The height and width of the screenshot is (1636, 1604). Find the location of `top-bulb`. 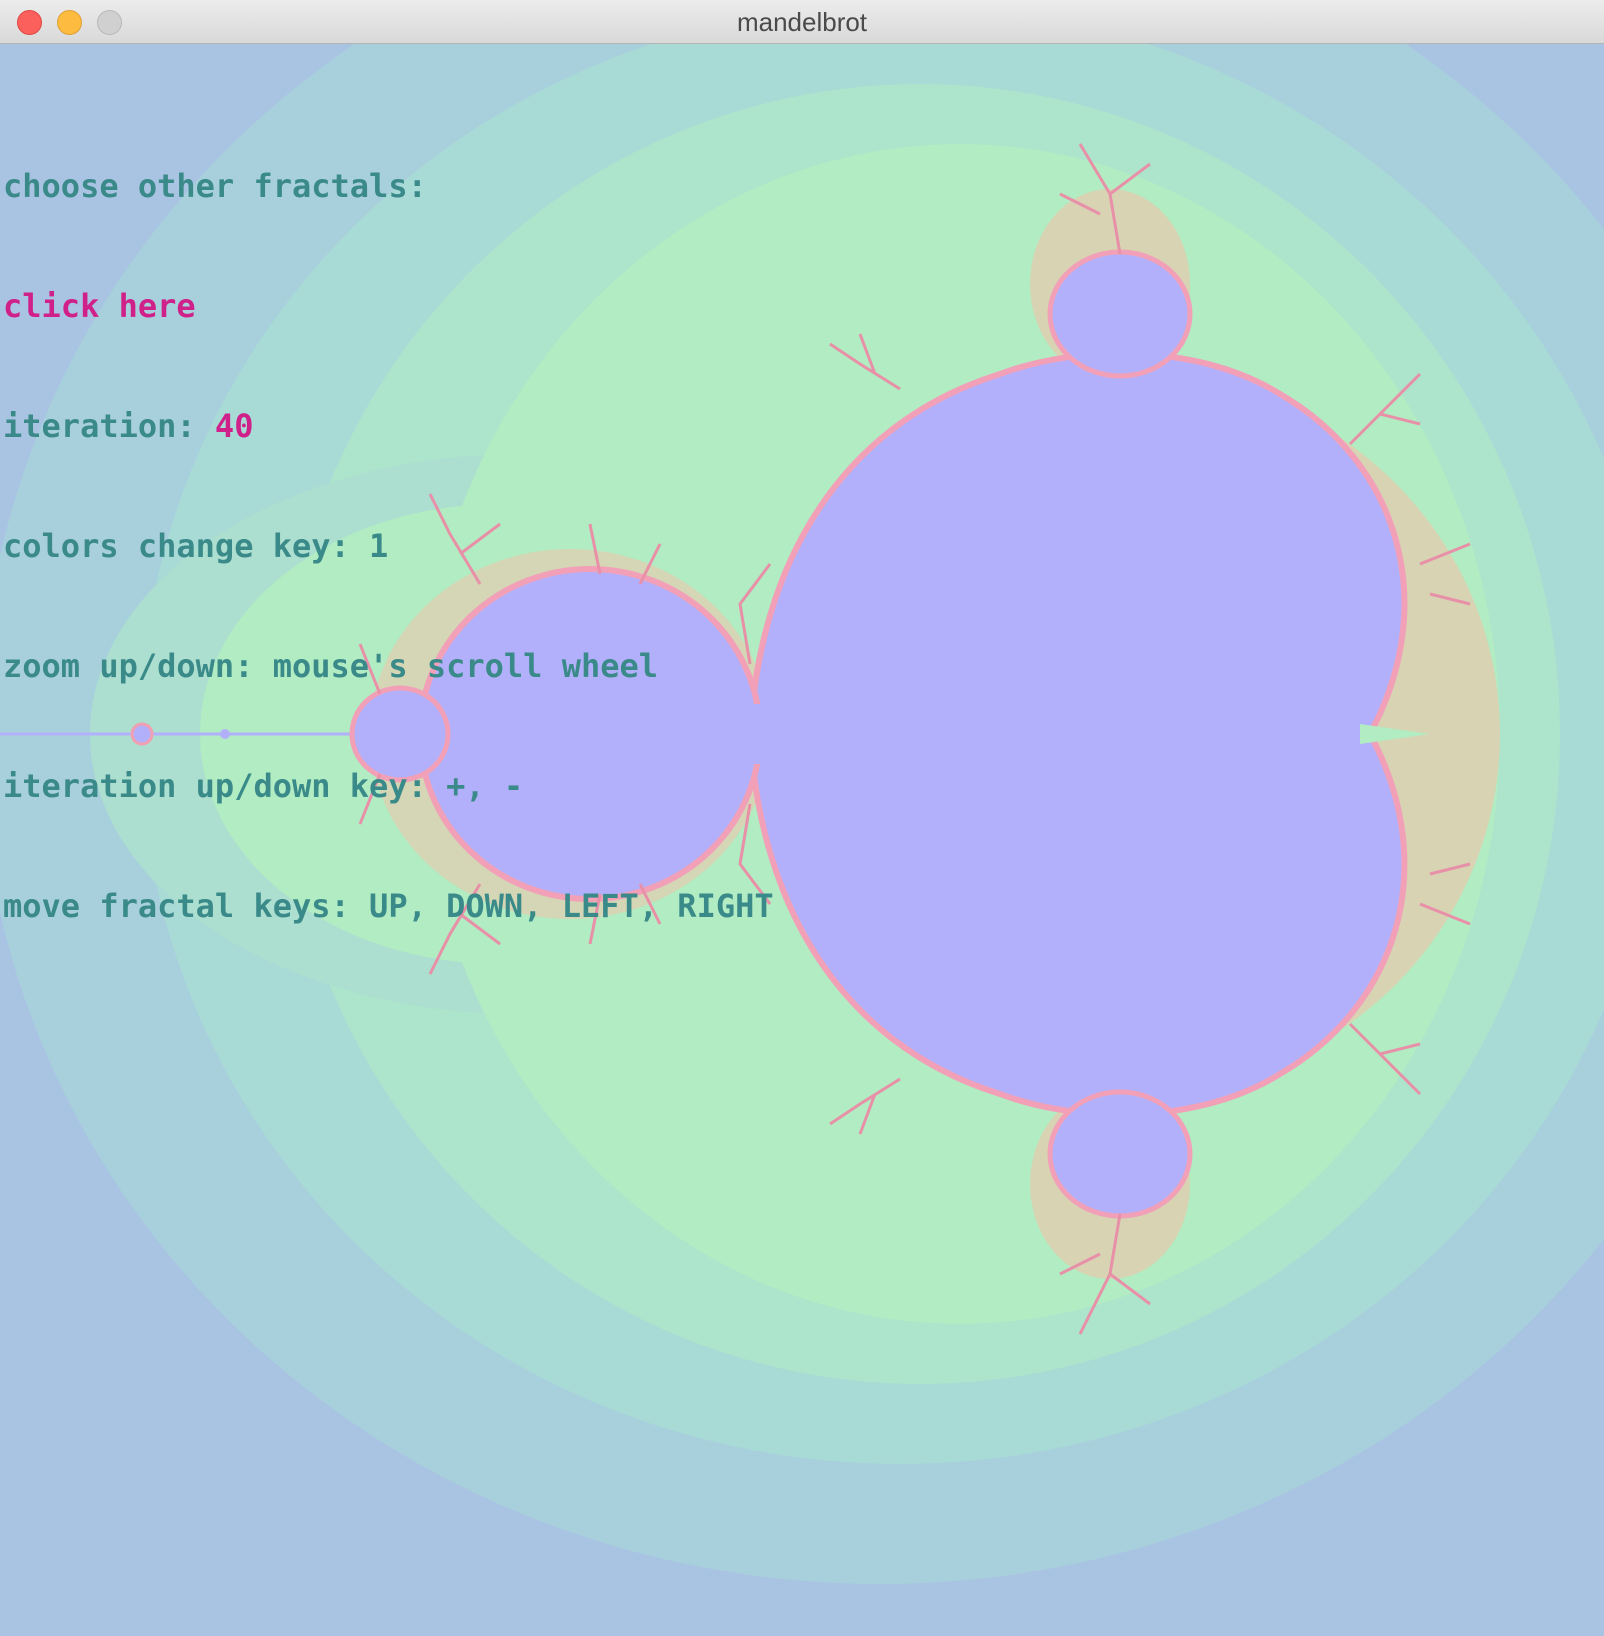

top-bulb is located at coordinates (1120, 314).